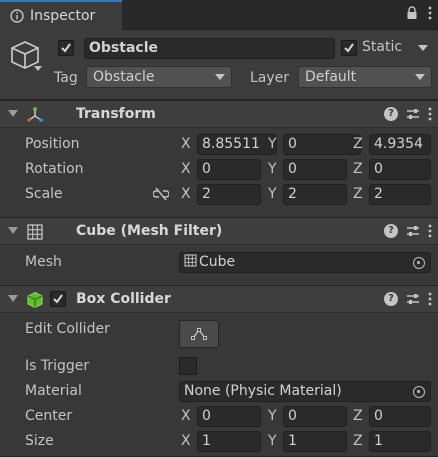  What do you see at coordinates (217, 262) in the screenshot?
I see `mesh-value: Cube` at bounding box center [217, 262].